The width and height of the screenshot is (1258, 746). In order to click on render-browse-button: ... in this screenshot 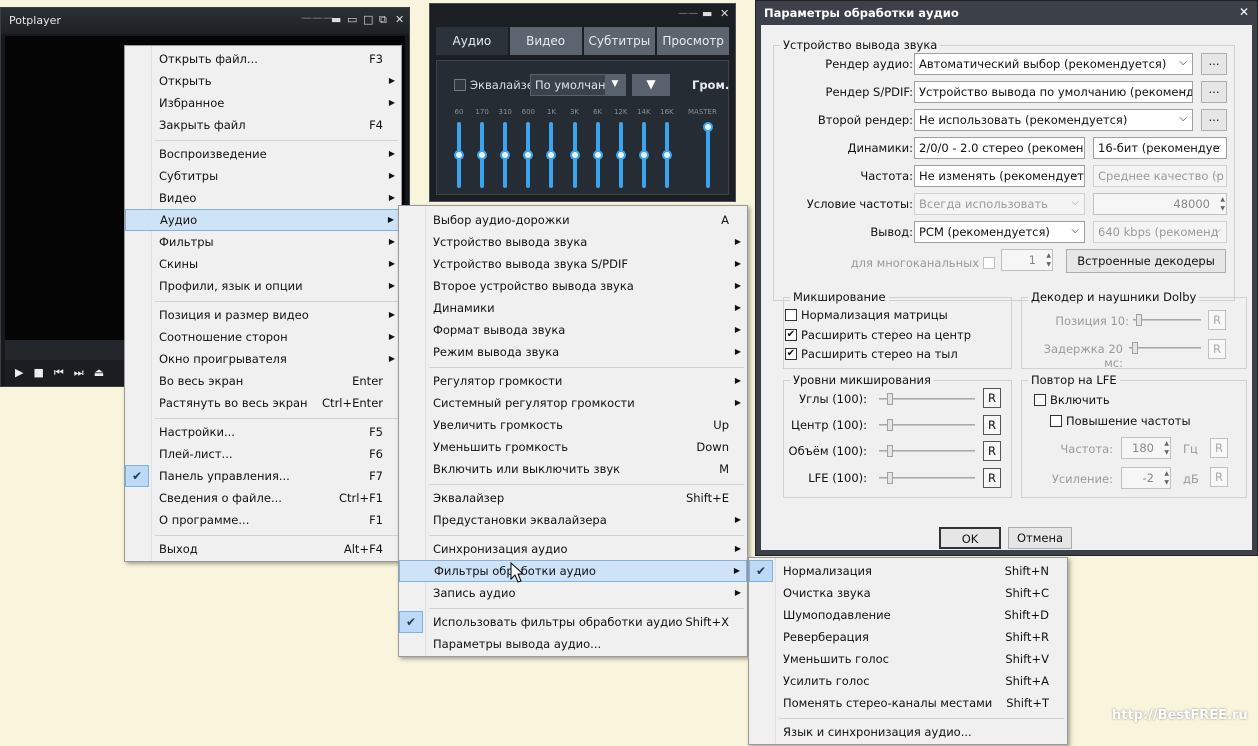, I will do `click(1214, 64)`.